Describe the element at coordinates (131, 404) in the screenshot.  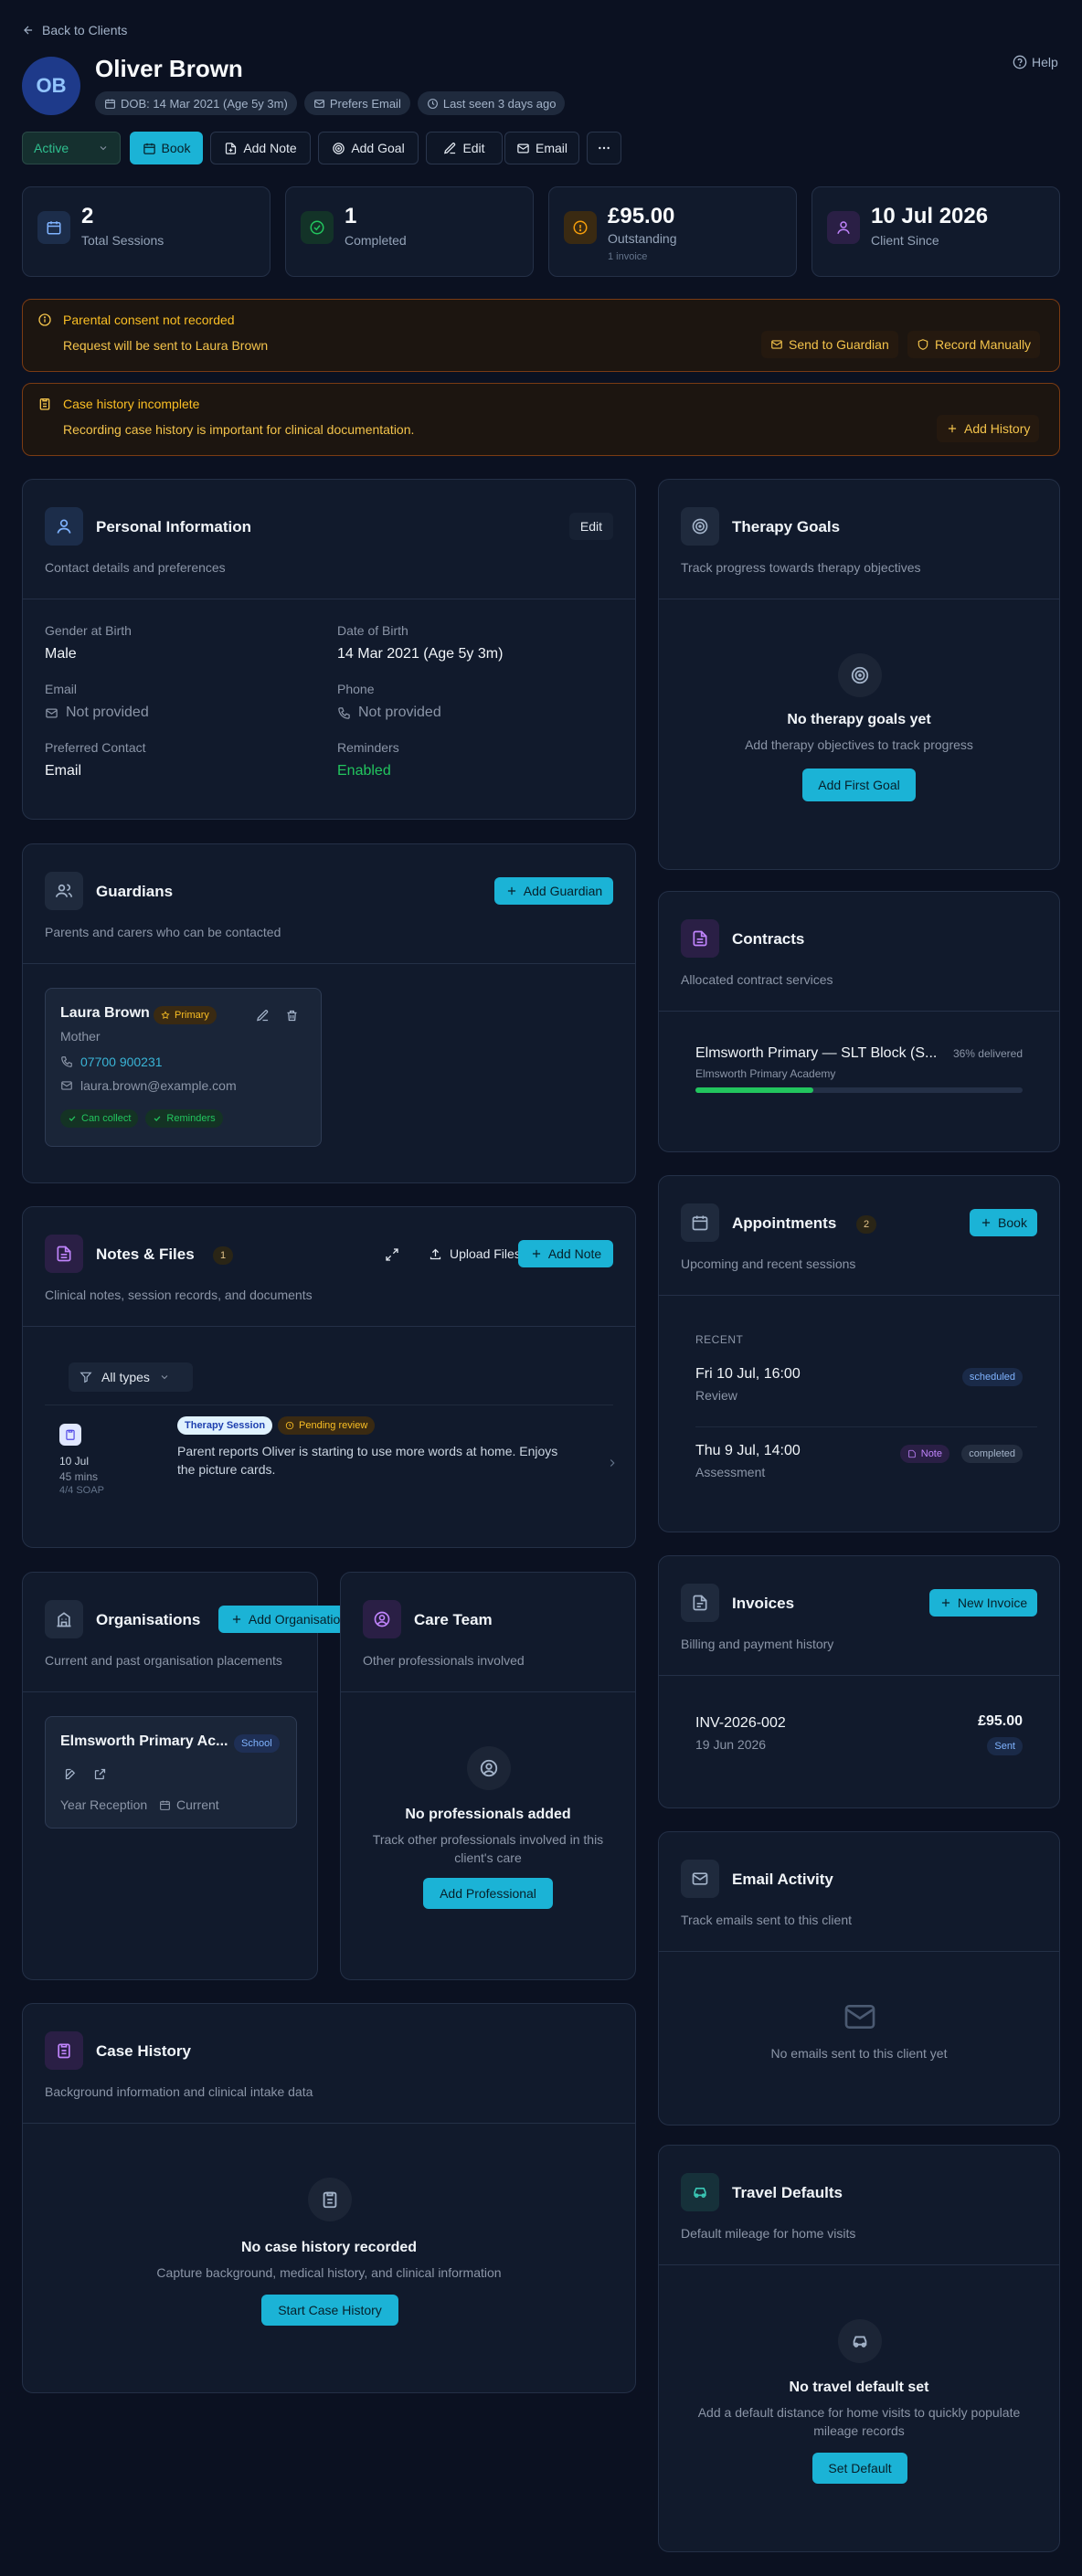
I see `alert-title: Case history incomplete` at that location.